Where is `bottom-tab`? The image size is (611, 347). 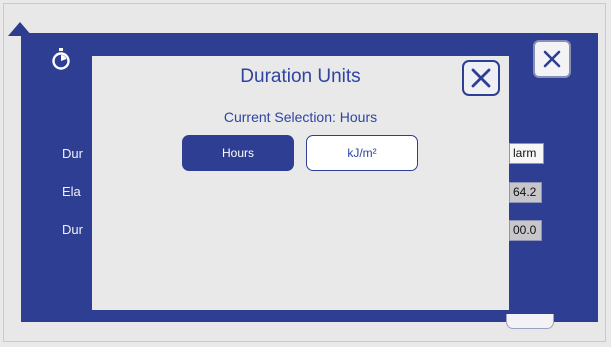
bottom-tab is located at coordinates (530, 321).